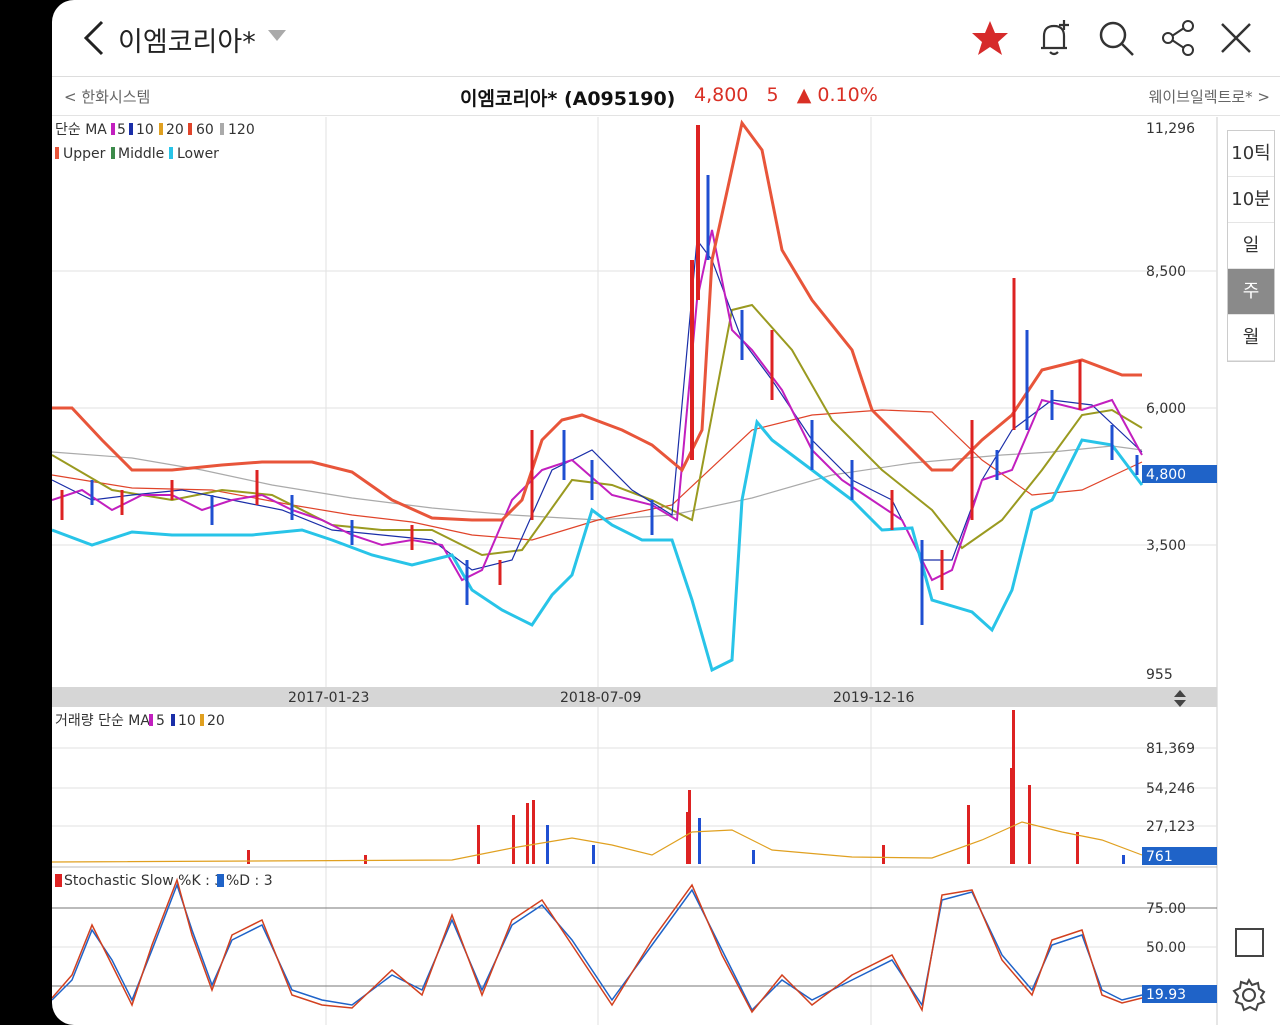 The height and width of the screenshot is (1025, 1280). I want to click on ma10-swatch, so click(131, 129).